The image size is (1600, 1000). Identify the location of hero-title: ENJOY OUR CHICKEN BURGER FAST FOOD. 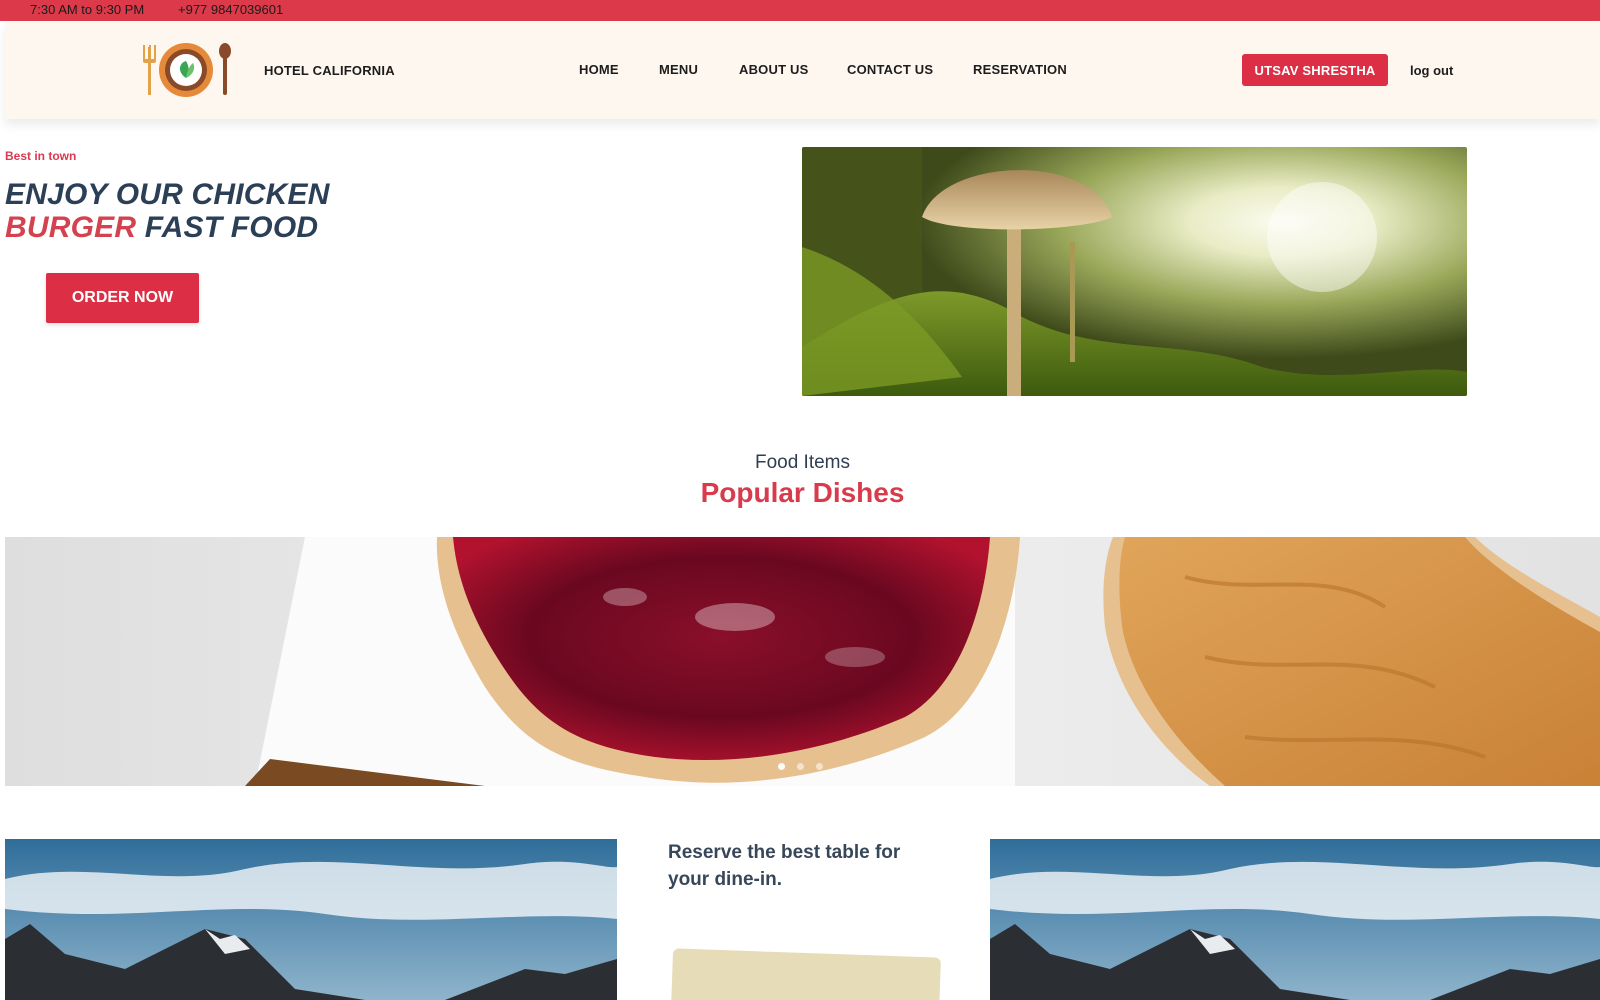
(167, 211).